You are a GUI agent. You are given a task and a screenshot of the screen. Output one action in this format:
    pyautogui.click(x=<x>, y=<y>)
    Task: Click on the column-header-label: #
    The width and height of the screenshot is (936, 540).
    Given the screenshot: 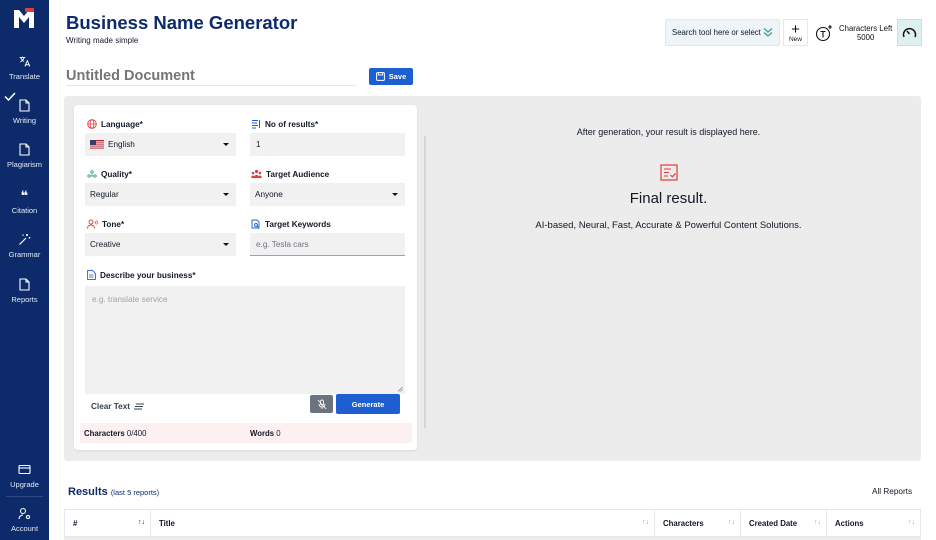 What is the action you would take?
    pyautogui.click(x=75, y=523)
    